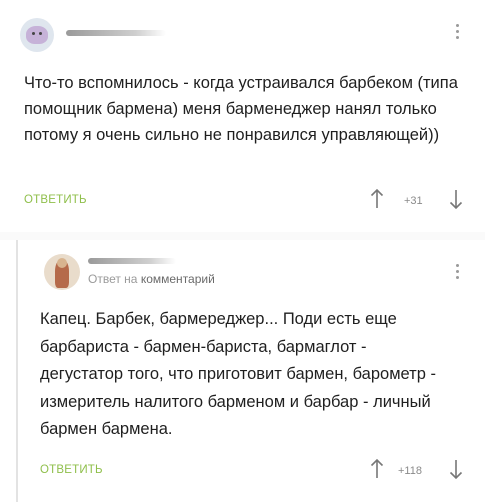 This screenshot has height=502, width=485. I want to click on comment-rating: +31, so click(413, 201).